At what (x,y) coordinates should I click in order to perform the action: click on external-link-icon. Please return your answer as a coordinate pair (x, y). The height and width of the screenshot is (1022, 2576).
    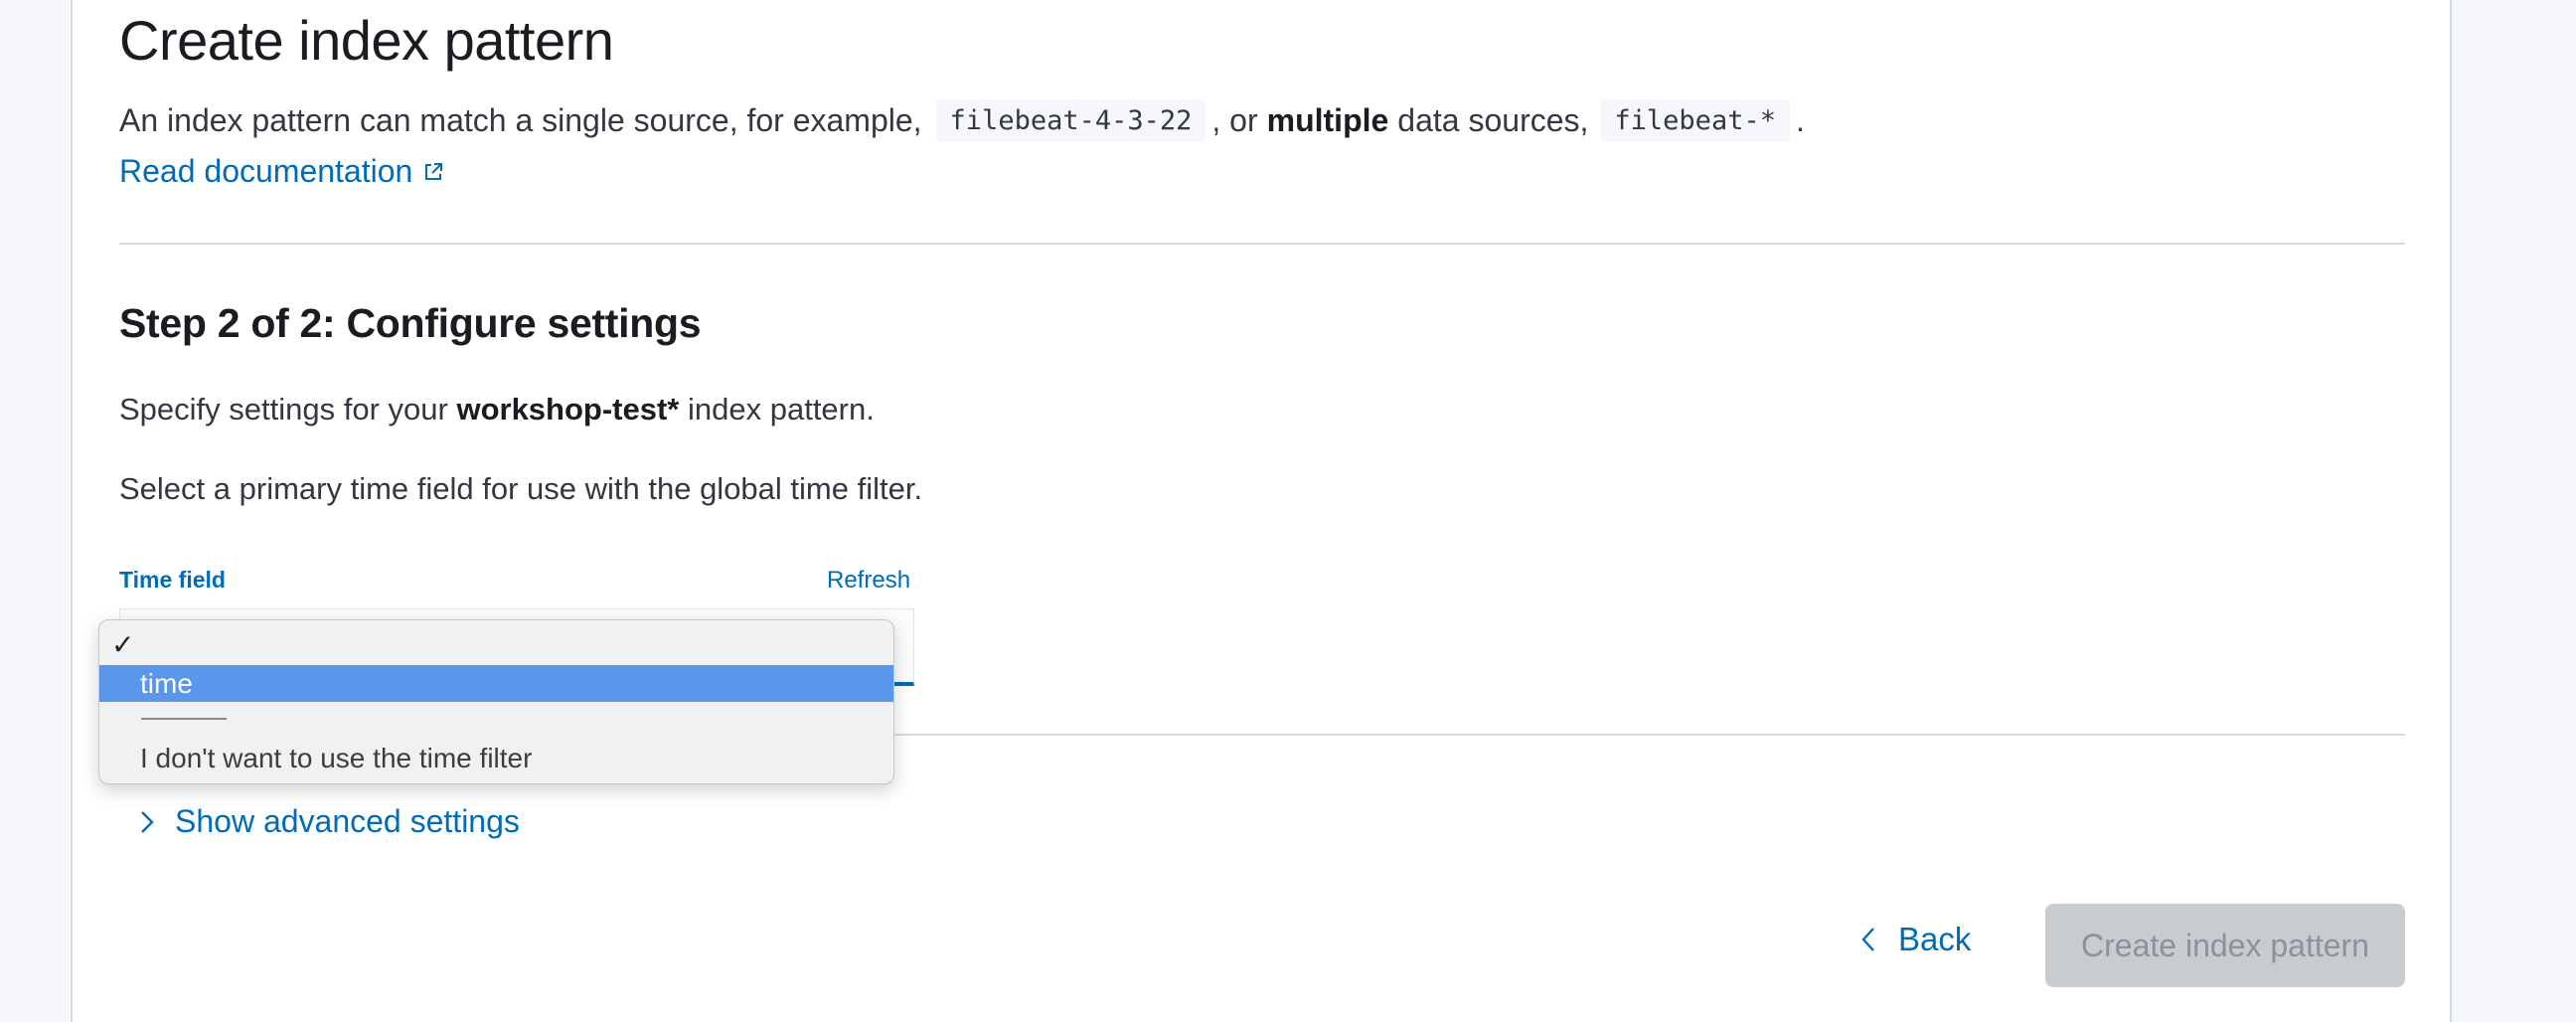
    Looking at the image, I should click on (433, 172).